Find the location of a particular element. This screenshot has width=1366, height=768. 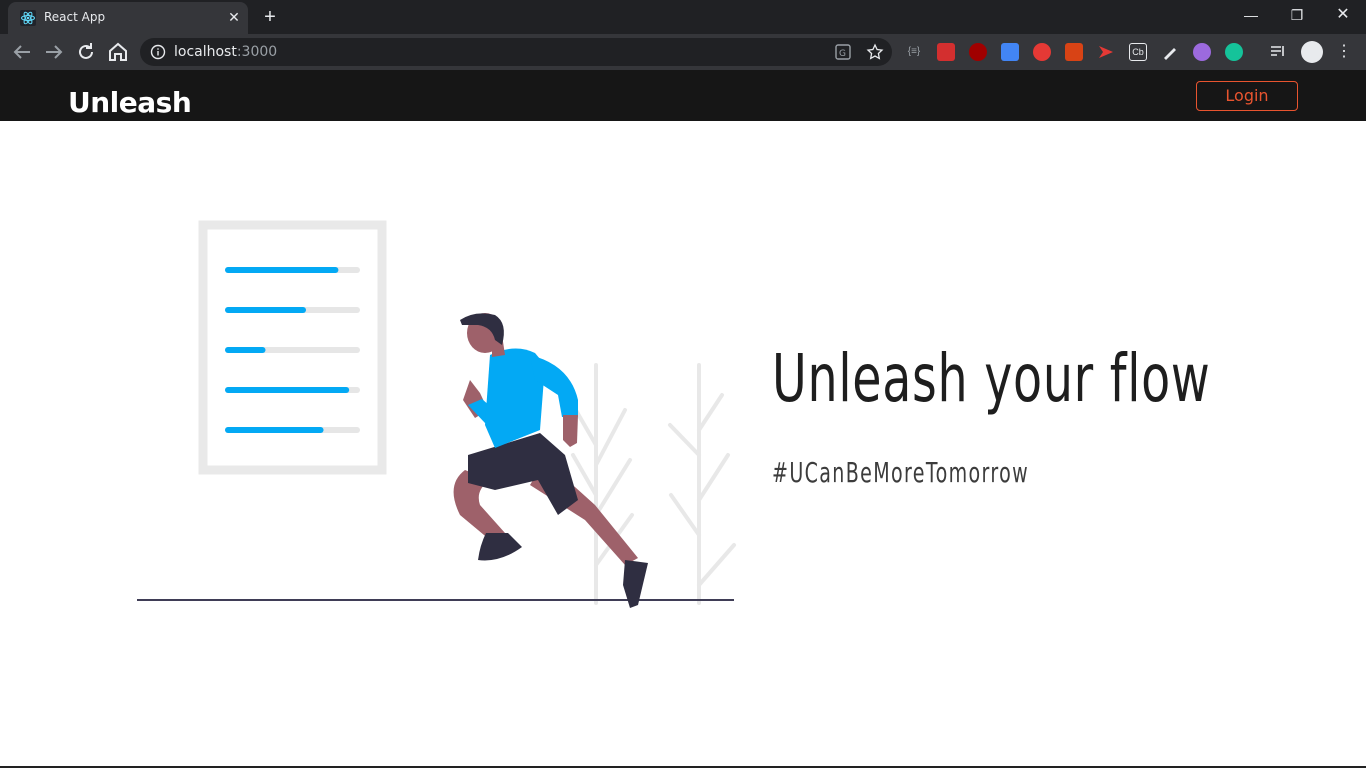

minimize-icon: — is located at coordinates (1251, 15).